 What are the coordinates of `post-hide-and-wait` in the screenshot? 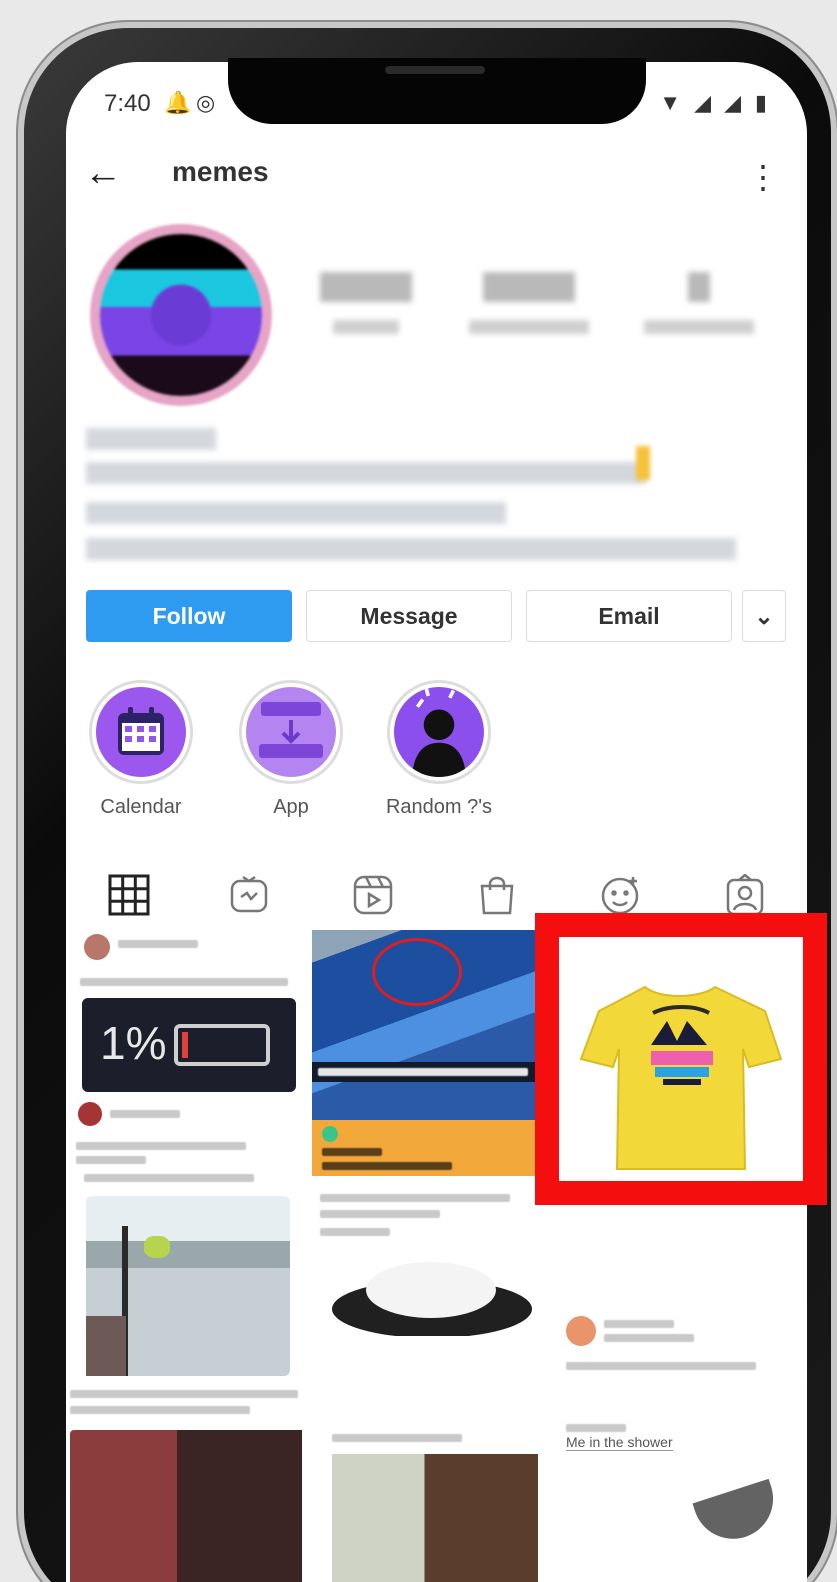 It's located at (184, 1481).